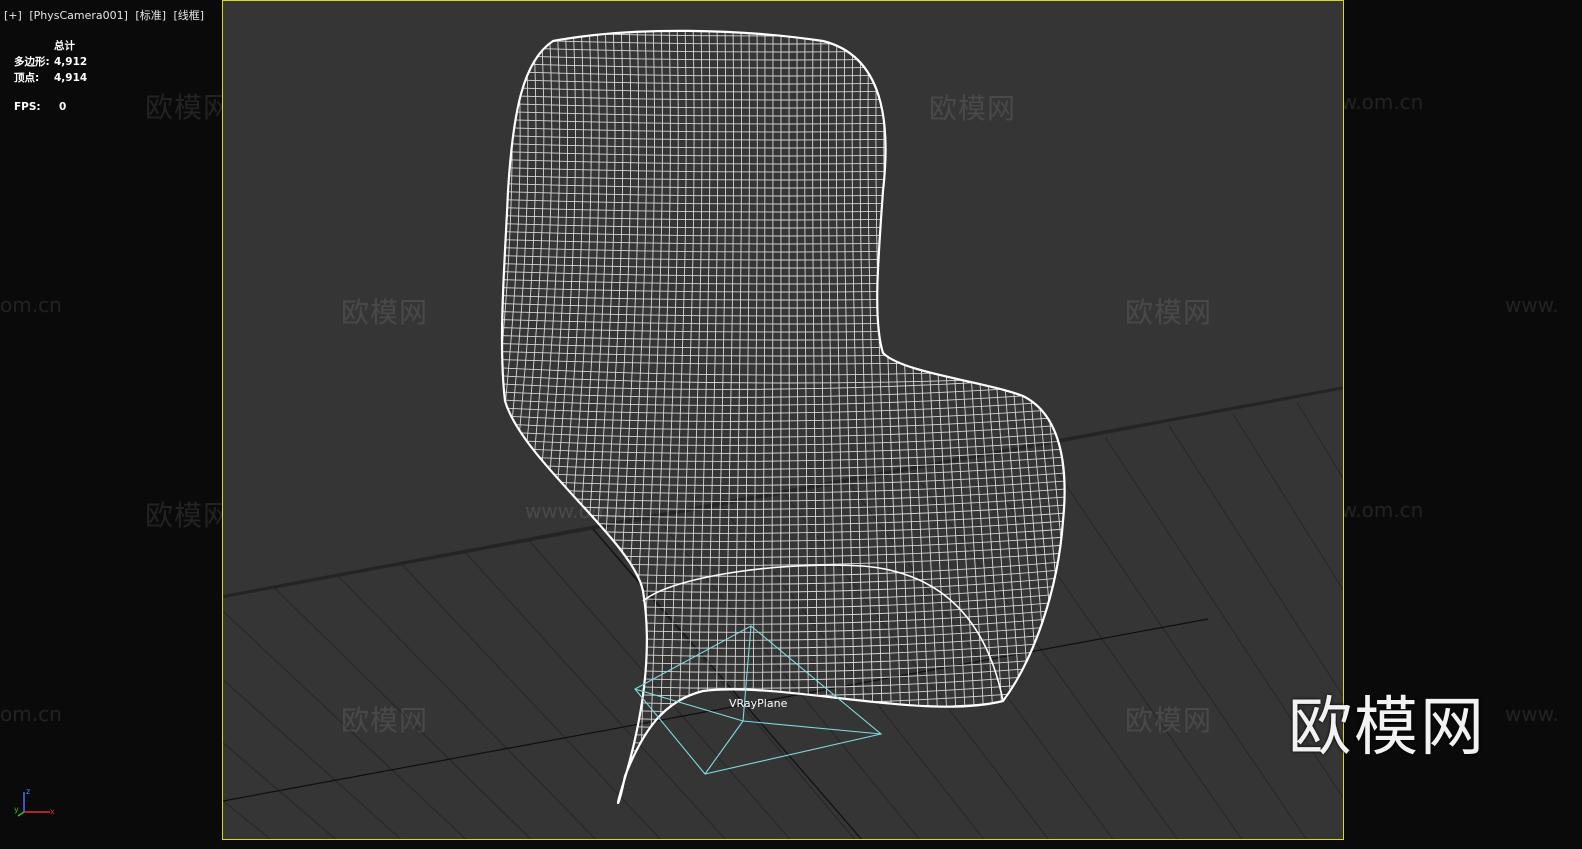 The image size is (1582, 849). What do you see at coordinates (27, 107) in the screenshot?
I see `fps-label: FPS:` at bounding box center [27, 107].